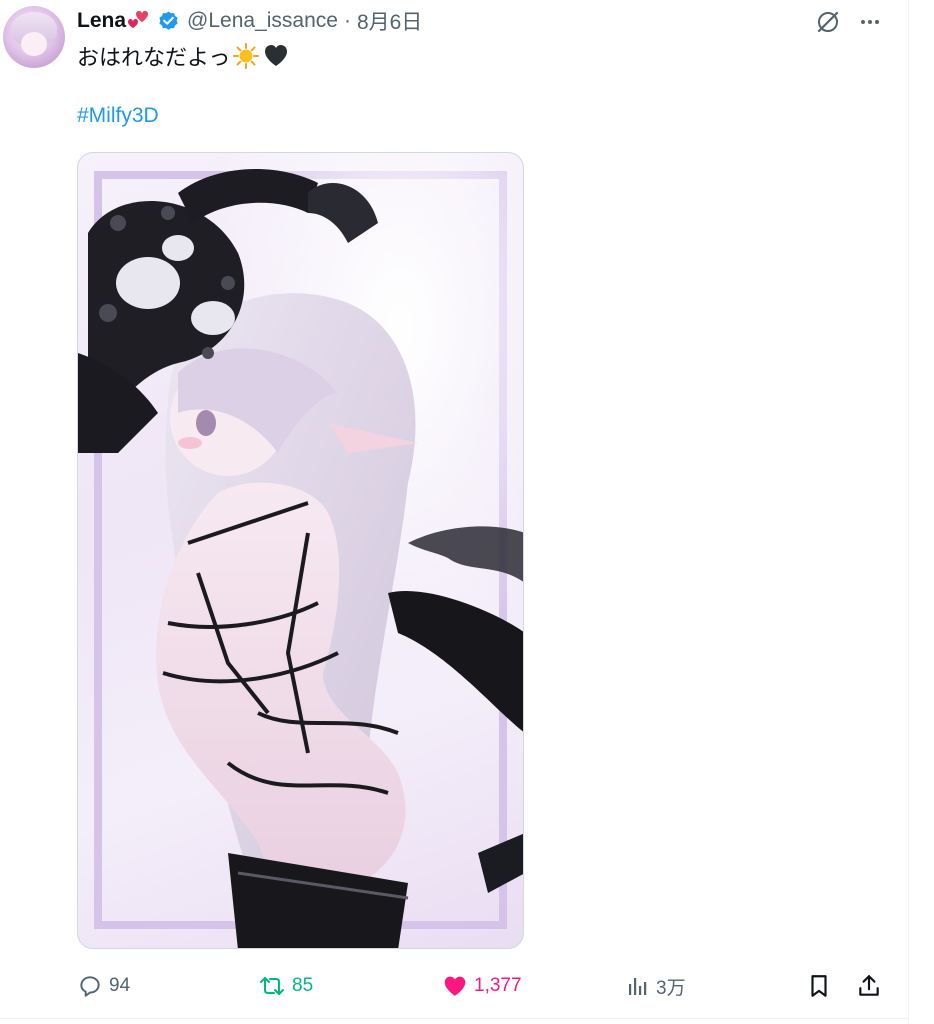 This screenshot has height=1024, width=934. I want to click on views-chart-icon, so click(638, 986).